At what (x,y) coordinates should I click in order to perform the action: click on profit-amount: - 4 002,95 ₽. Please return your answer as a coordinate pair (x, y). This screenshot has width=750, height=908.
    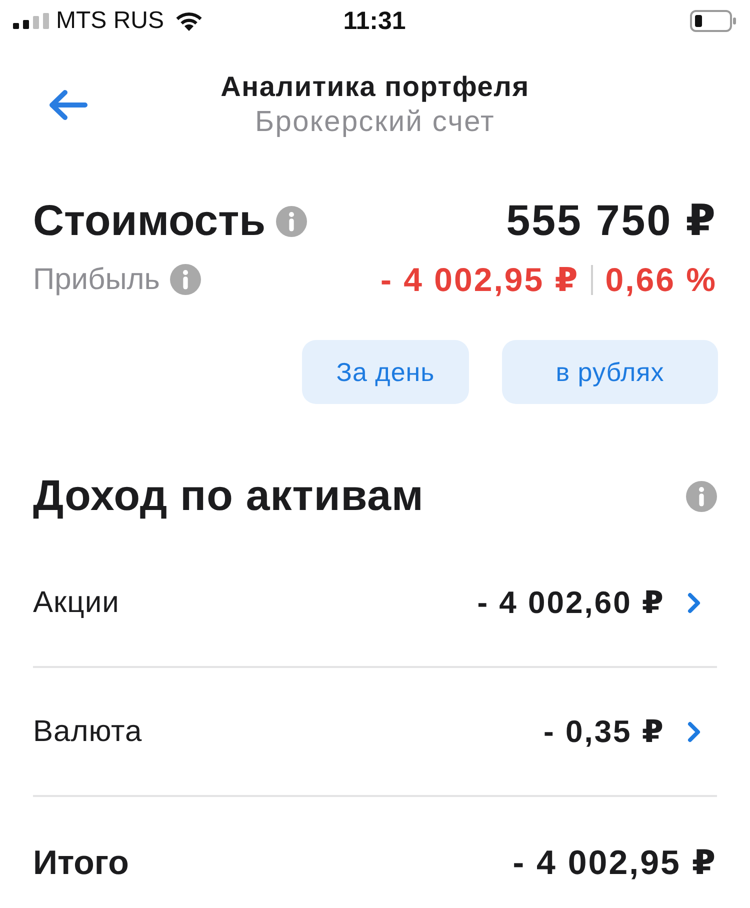
    Looking at the image, I should click on (480, 279).